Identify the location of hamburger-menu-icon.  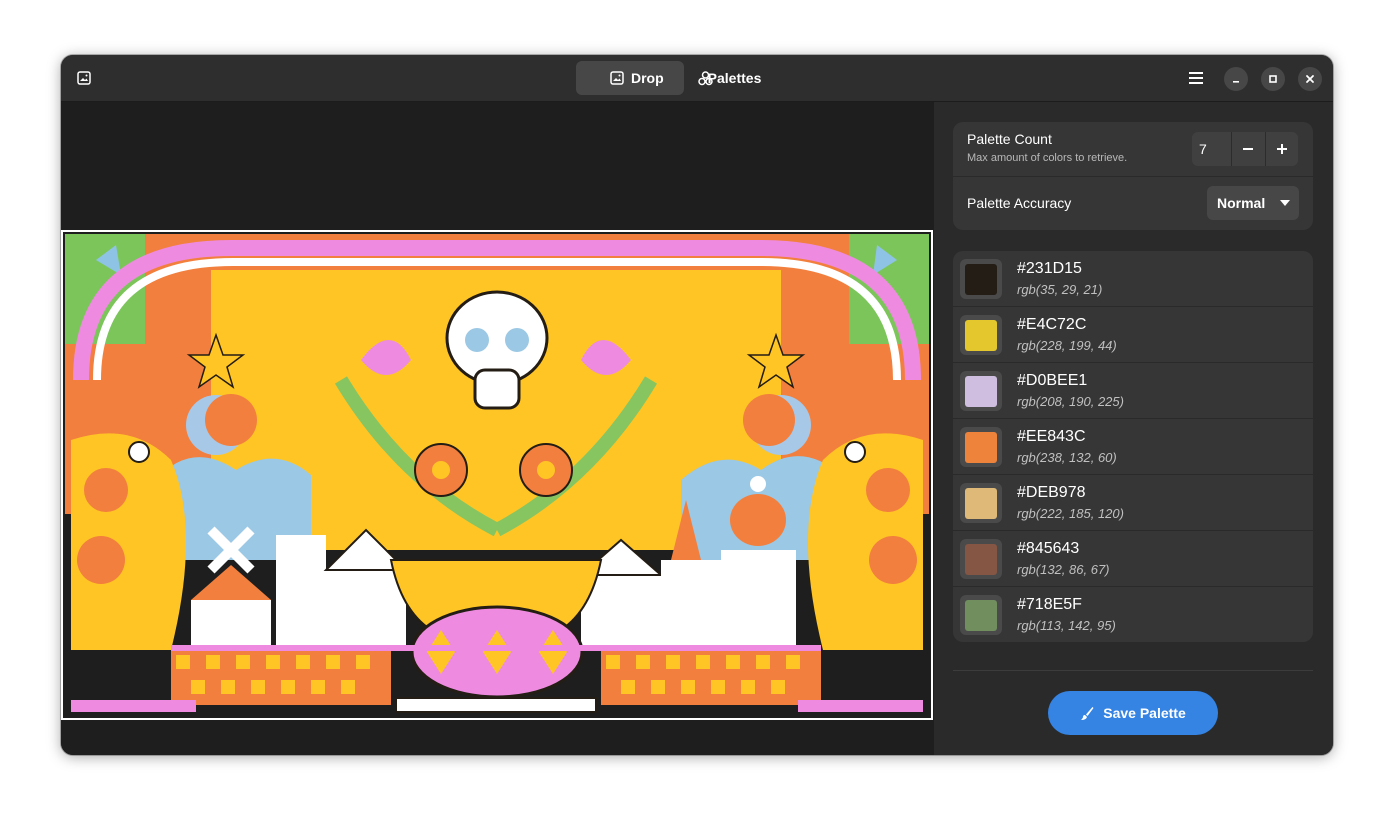
(1196, 78).